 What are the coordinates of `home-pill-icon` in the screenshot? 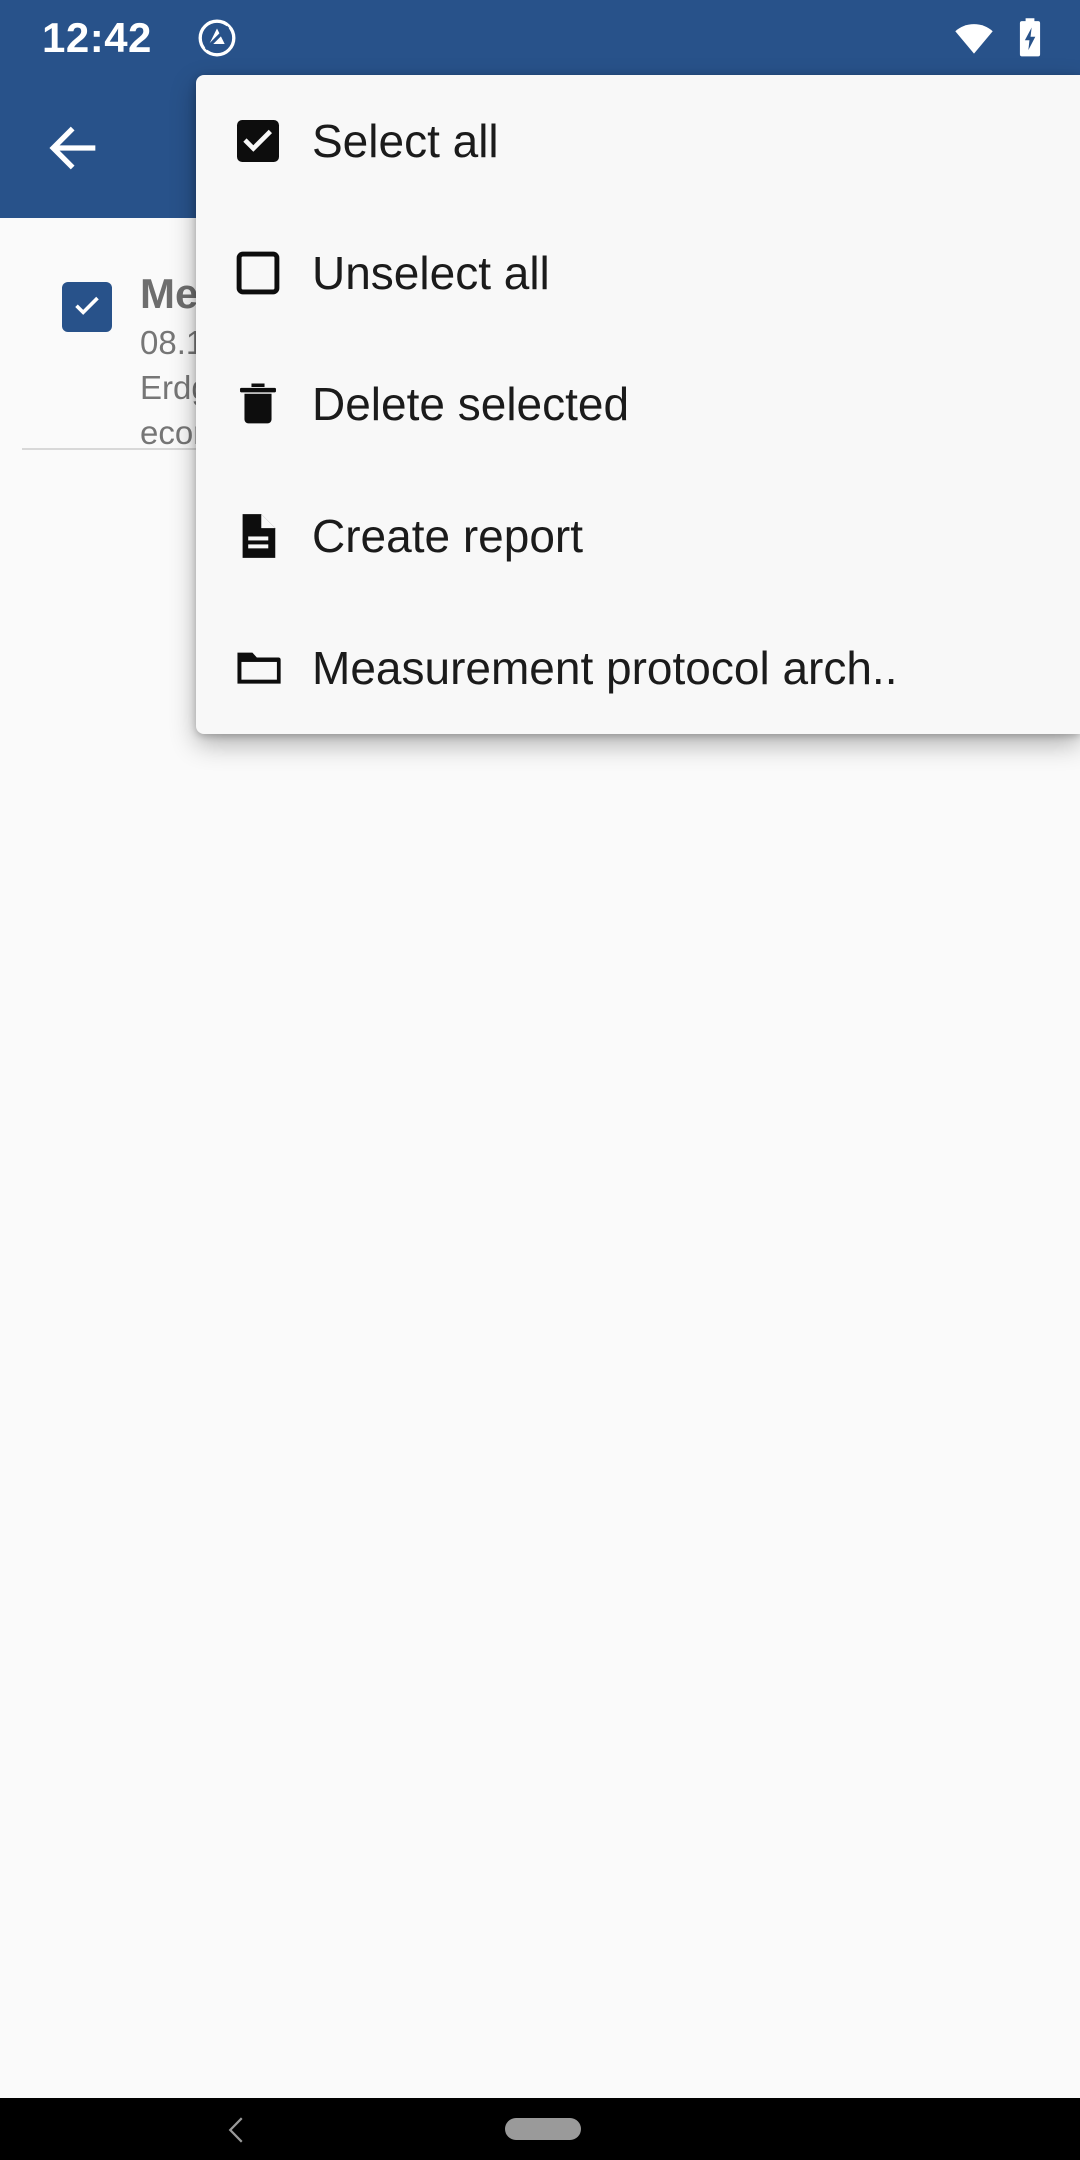 It's located at (543, 2129).